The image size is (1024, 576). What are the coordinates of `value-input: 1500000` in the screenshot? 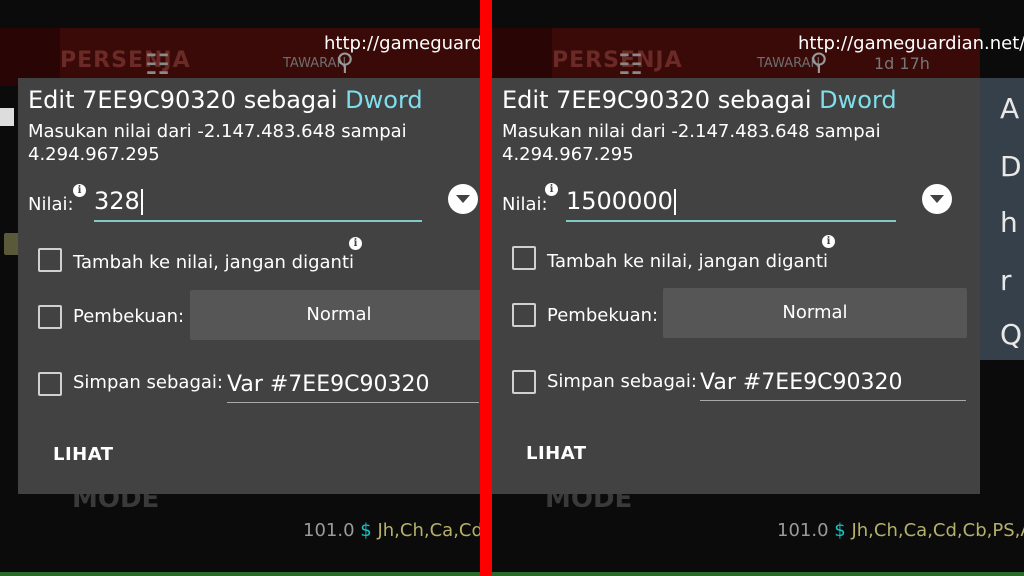 It's located at (731, 202).